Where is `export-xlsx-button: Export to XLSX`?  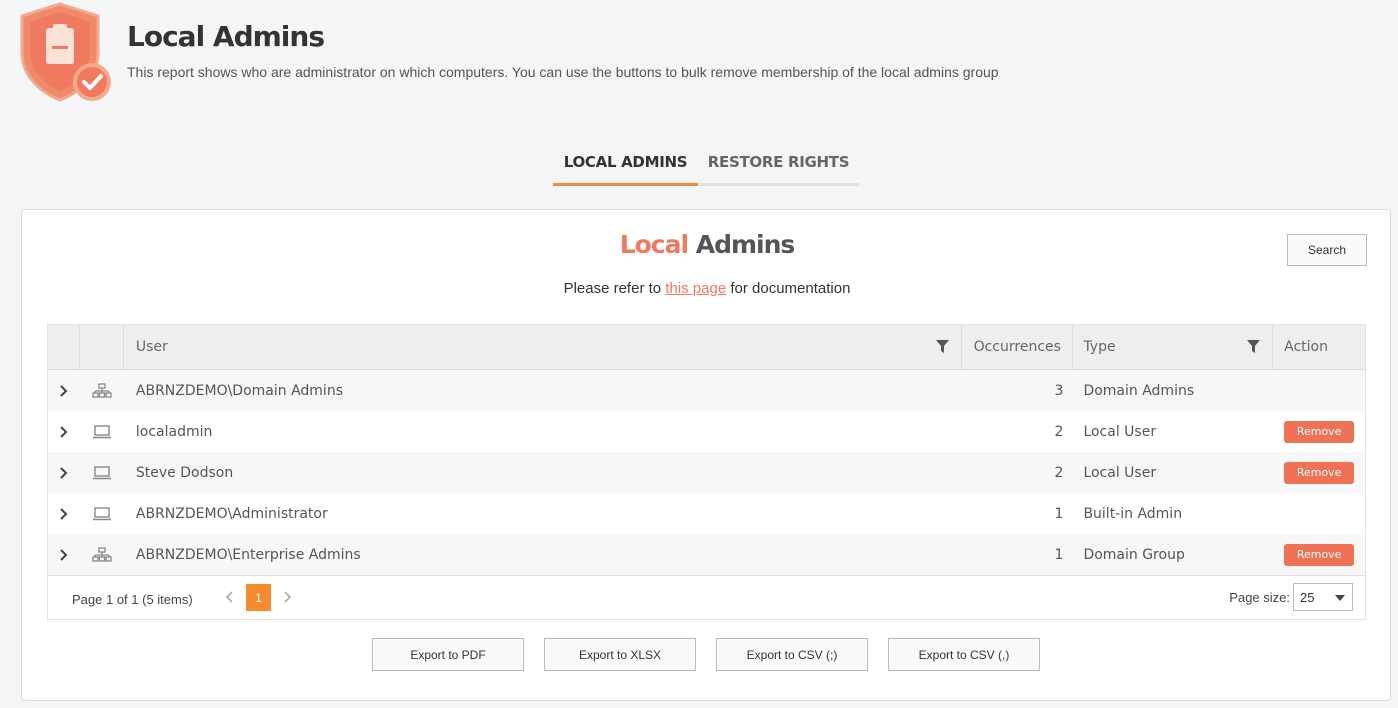
export-xlsx-button: Export to XLSX is located at coordinates (620, 654).